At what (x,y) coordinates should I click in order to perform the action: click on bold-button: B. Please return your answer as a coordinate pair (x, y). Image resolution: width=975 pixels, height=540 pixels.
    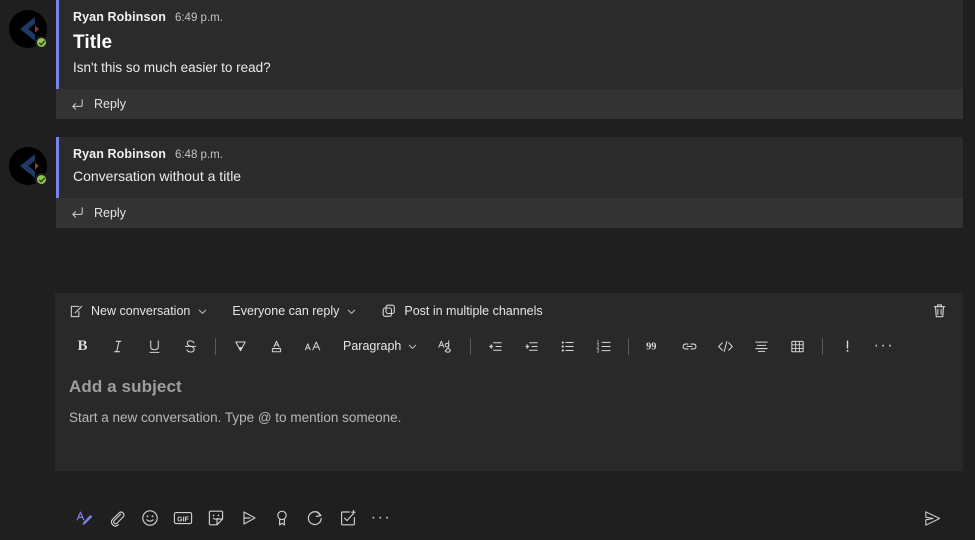
    Looking at the image, I should click on (82, 346).